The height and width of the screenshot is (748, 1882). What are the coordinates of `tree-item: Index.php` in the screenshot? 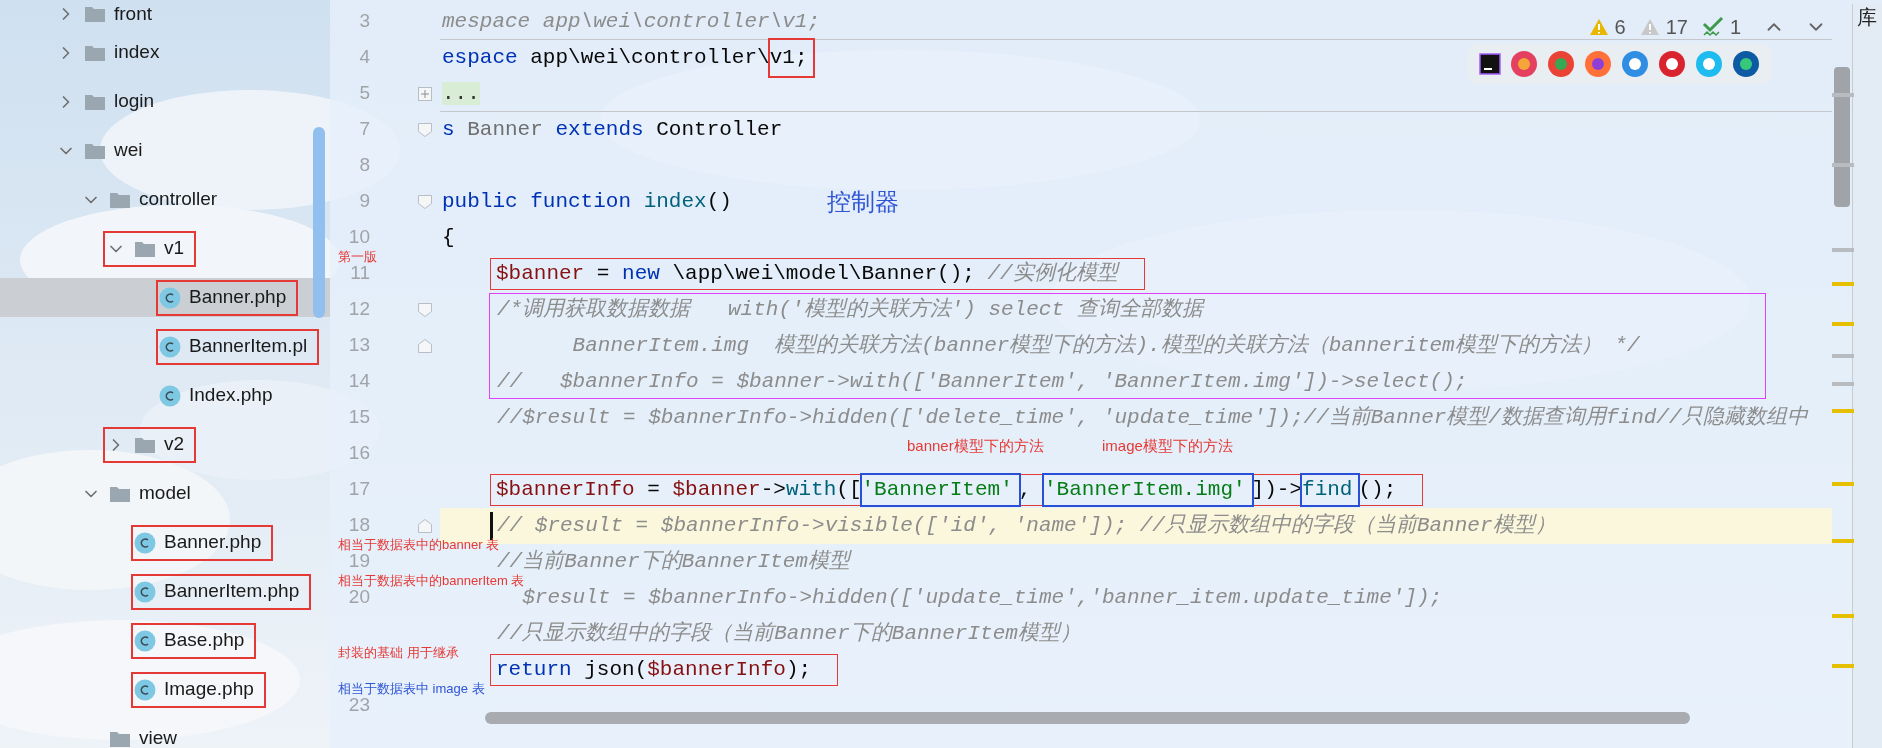 It's located at (165, 395).